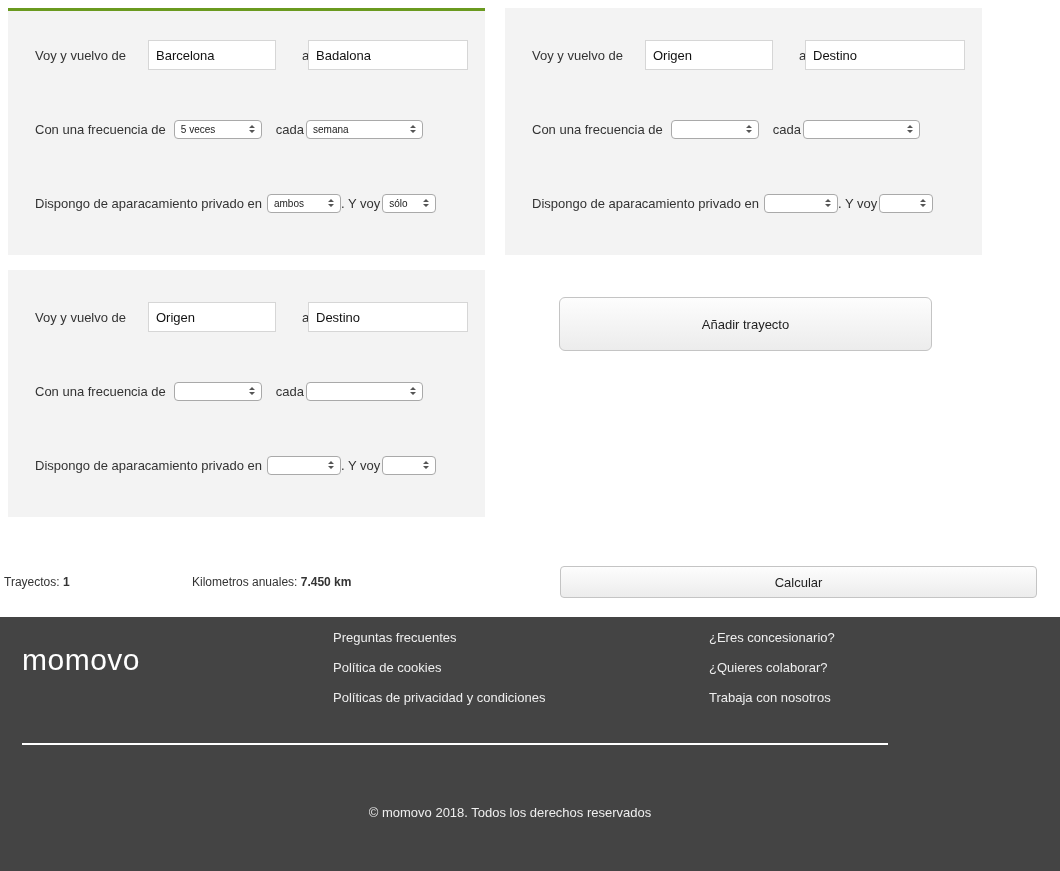 Image resolution: width=1060 pixels, height=871 pixels. What do you see at coordinates (303, 203) in the screenshot?
I see `dropdown: ambos` at bounding box center [303, 203].